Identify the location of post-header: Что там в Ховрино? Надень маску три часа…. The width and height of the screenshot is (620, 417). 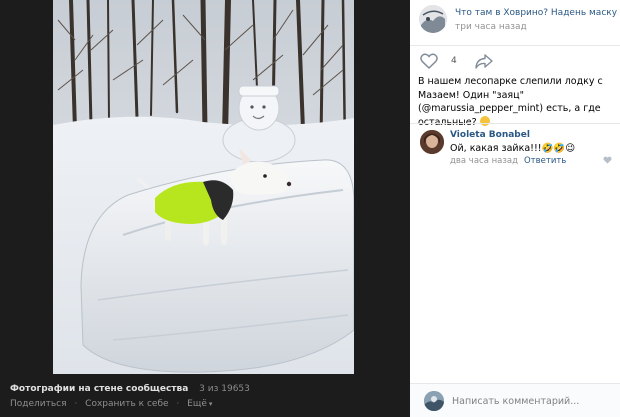
(518, 22).